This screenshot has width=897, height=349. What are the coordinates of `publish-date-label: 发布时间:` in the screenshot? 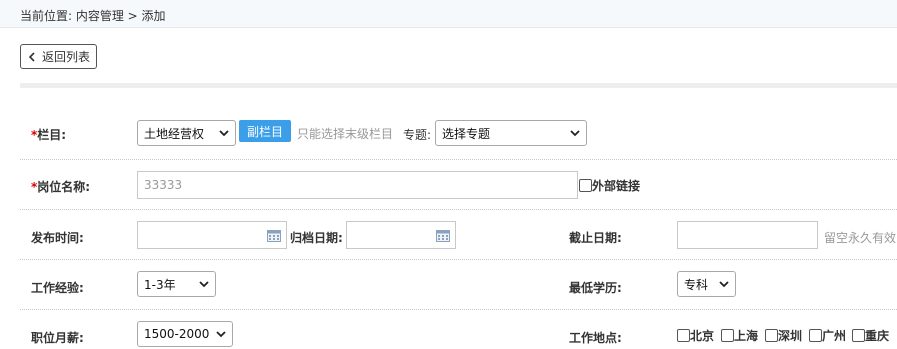 It's located at (57, 238).